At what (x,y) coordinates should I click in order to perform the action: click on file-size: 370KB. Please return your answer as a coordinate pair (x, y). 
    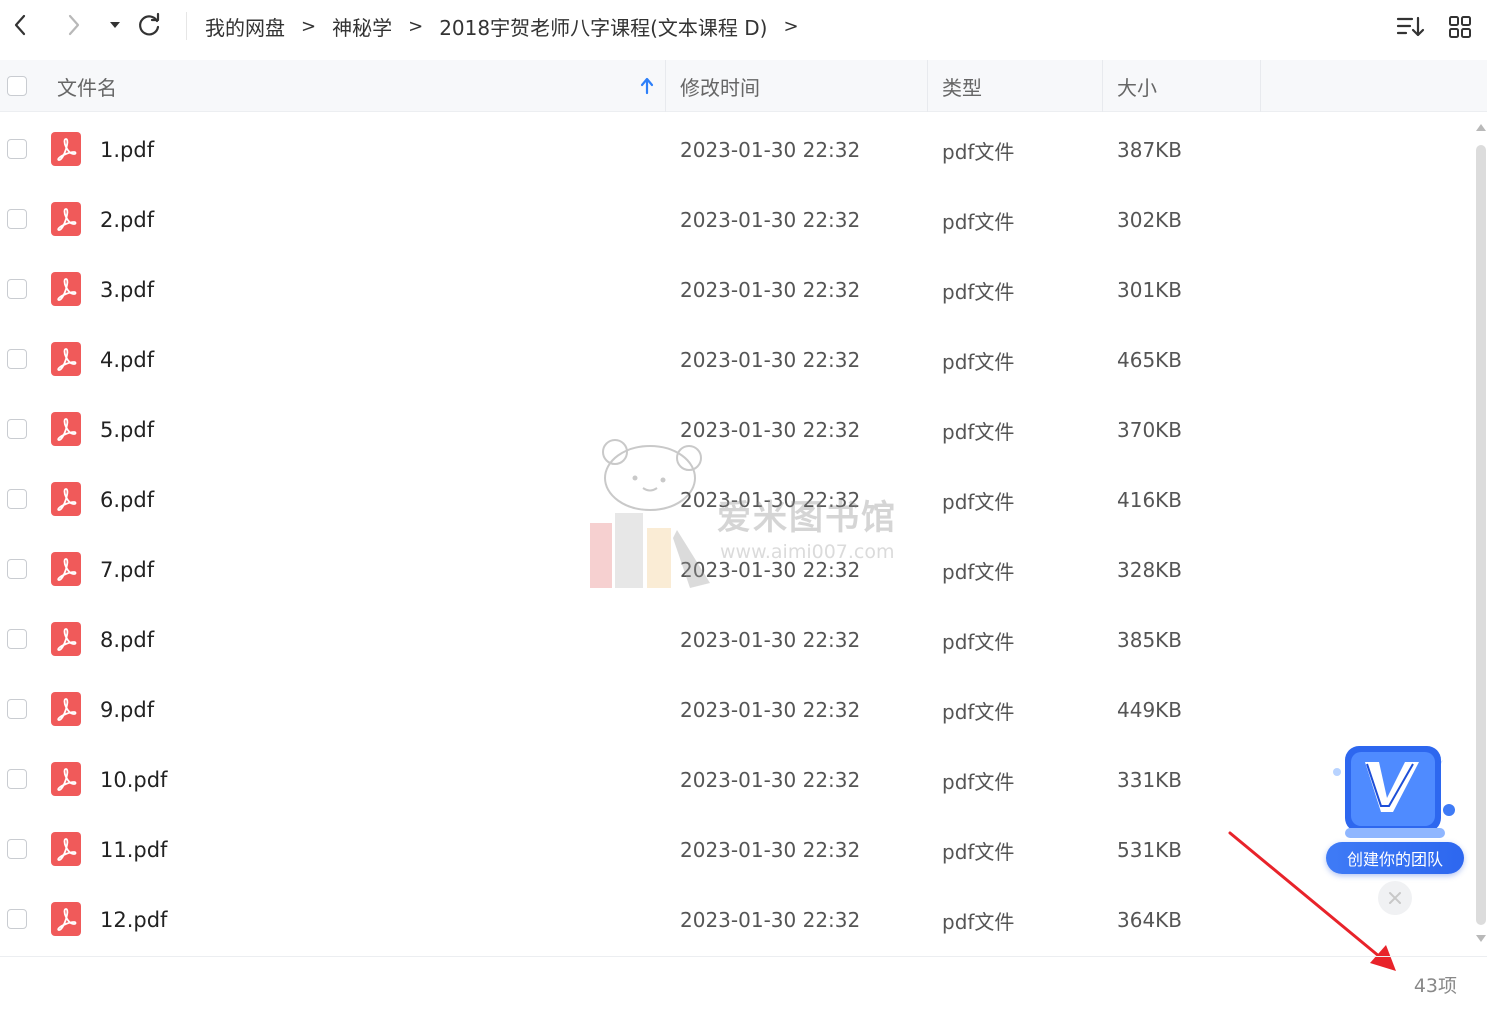
    Looking at the image, I should click on (1150, 430).